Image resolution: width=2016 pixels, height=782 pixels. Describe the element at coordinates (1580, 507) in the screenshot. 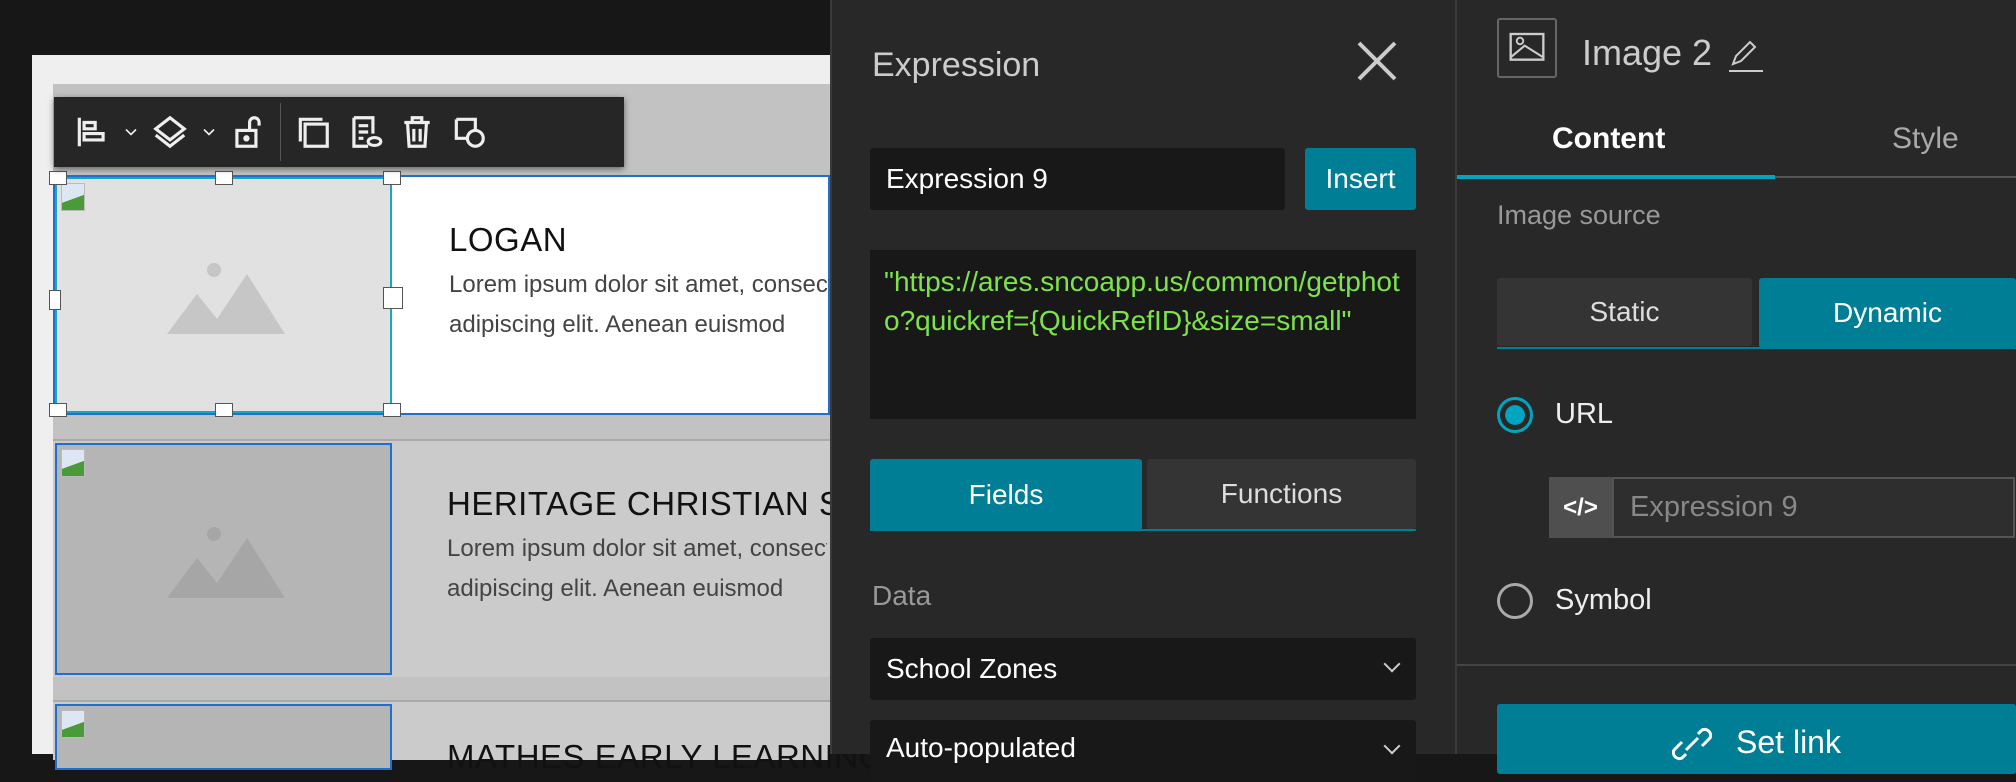

I see `code-expression-icon: </>` at that location.